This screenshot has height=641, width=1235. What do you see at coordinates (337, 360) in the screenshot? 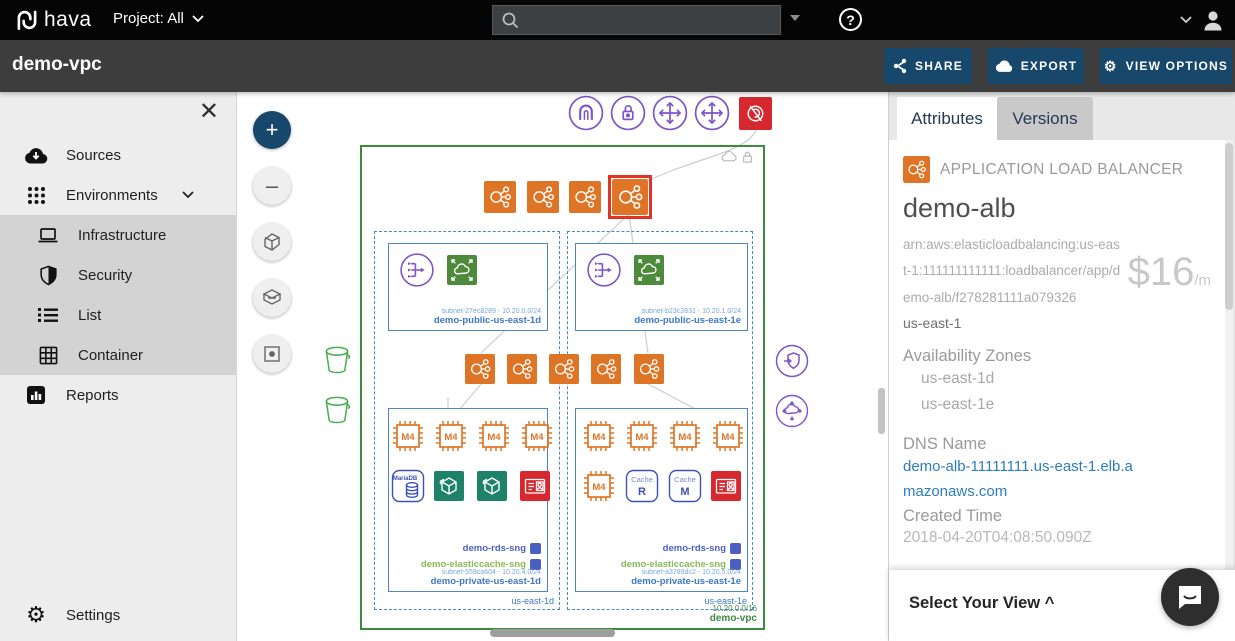
I see `s3-bucket-icon` at bounding box center [337, 360].